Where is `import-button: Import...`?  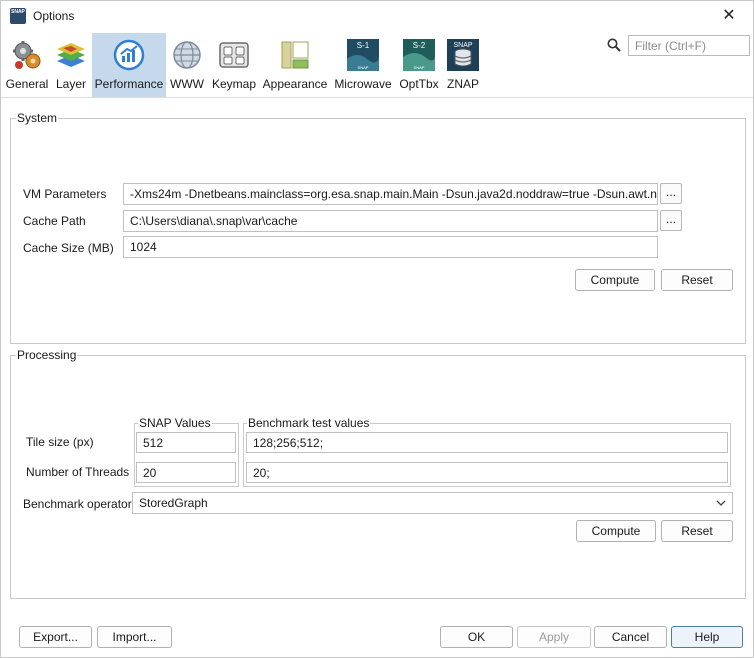
import-button: Import... is located at coordinates (134, 637).